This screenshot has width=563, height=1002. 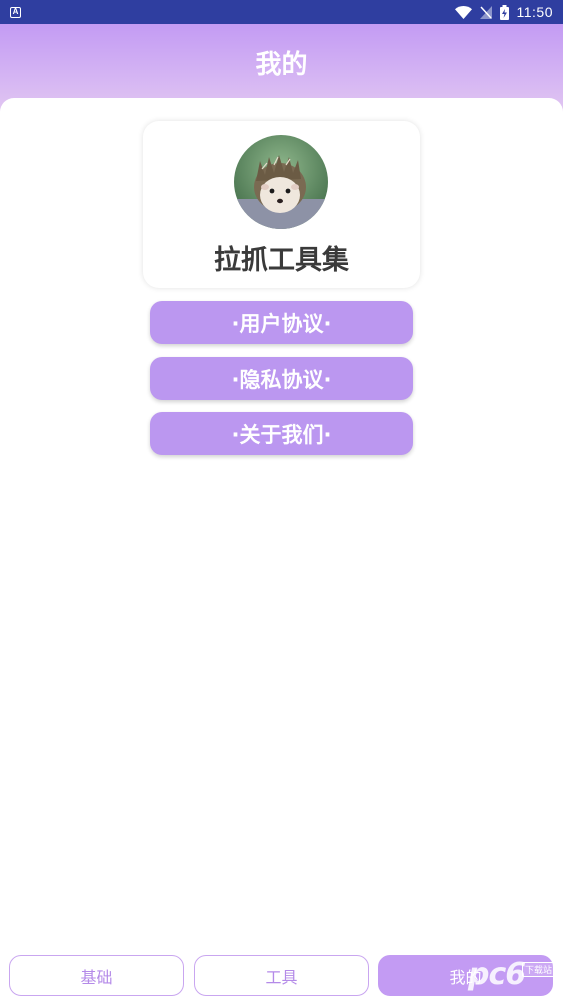 What do you see at coordinates (281, 12) in the screenshot?
I see `status-bar: A 11:50` at bounding box center [281, 12].